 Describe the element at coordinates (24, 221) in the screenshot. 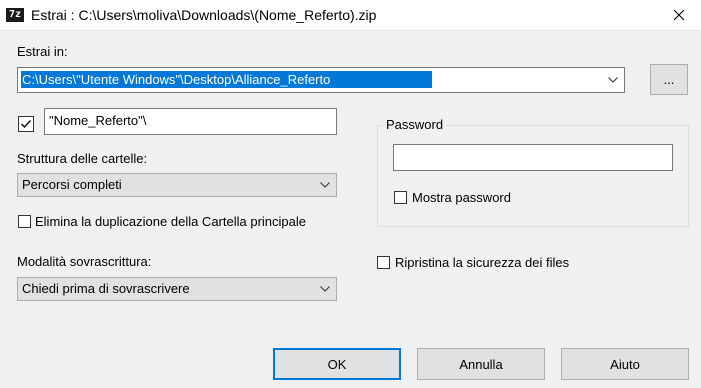

I see `eliminate-duplication-checkbox` at that location.